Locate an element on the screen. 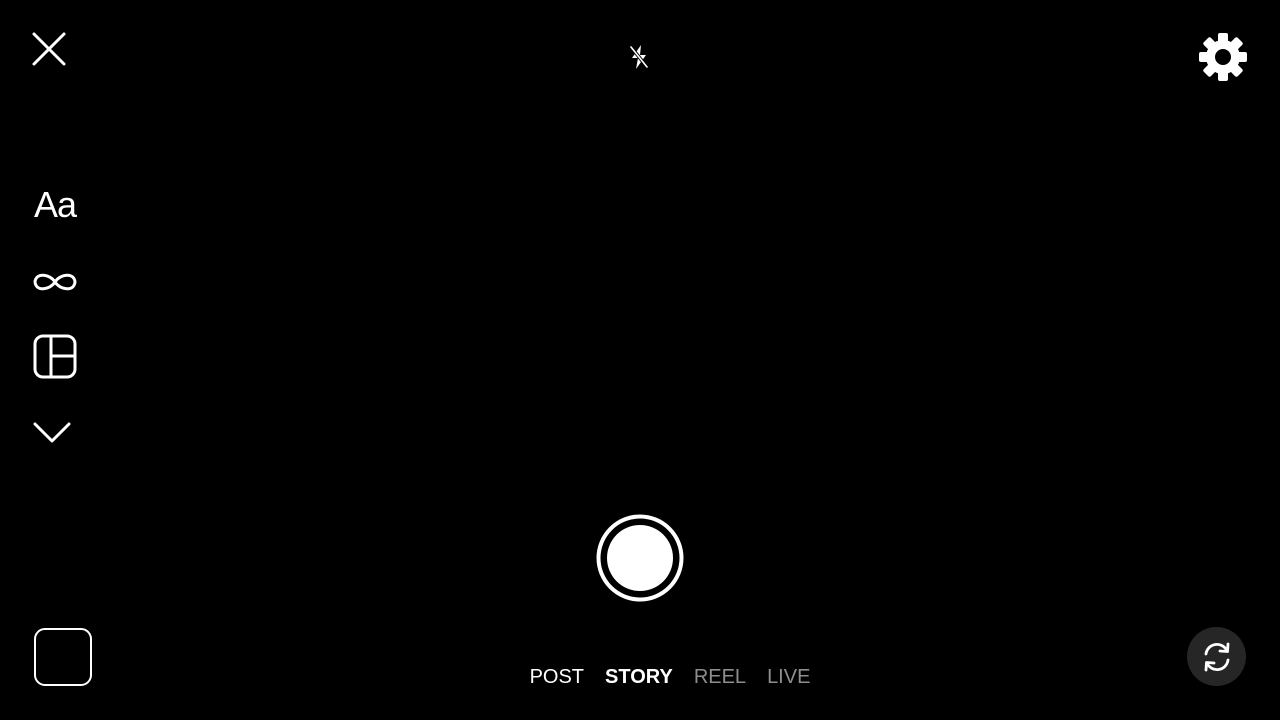 This screenshot has width=1280, height=720. mode-post-tab: POST is located at coordinates (557, 677).